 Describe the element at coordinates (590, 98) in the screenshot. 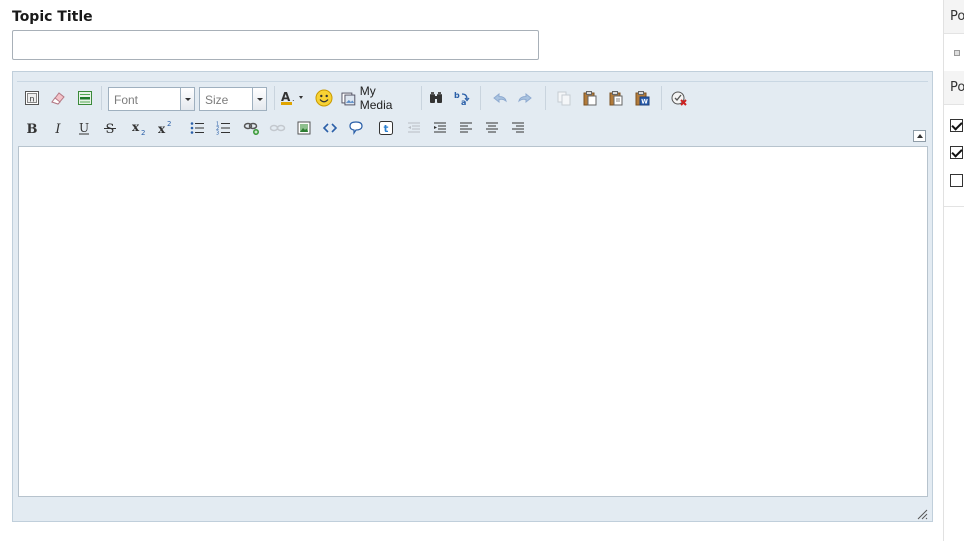

I see `paste-icon` at that location.